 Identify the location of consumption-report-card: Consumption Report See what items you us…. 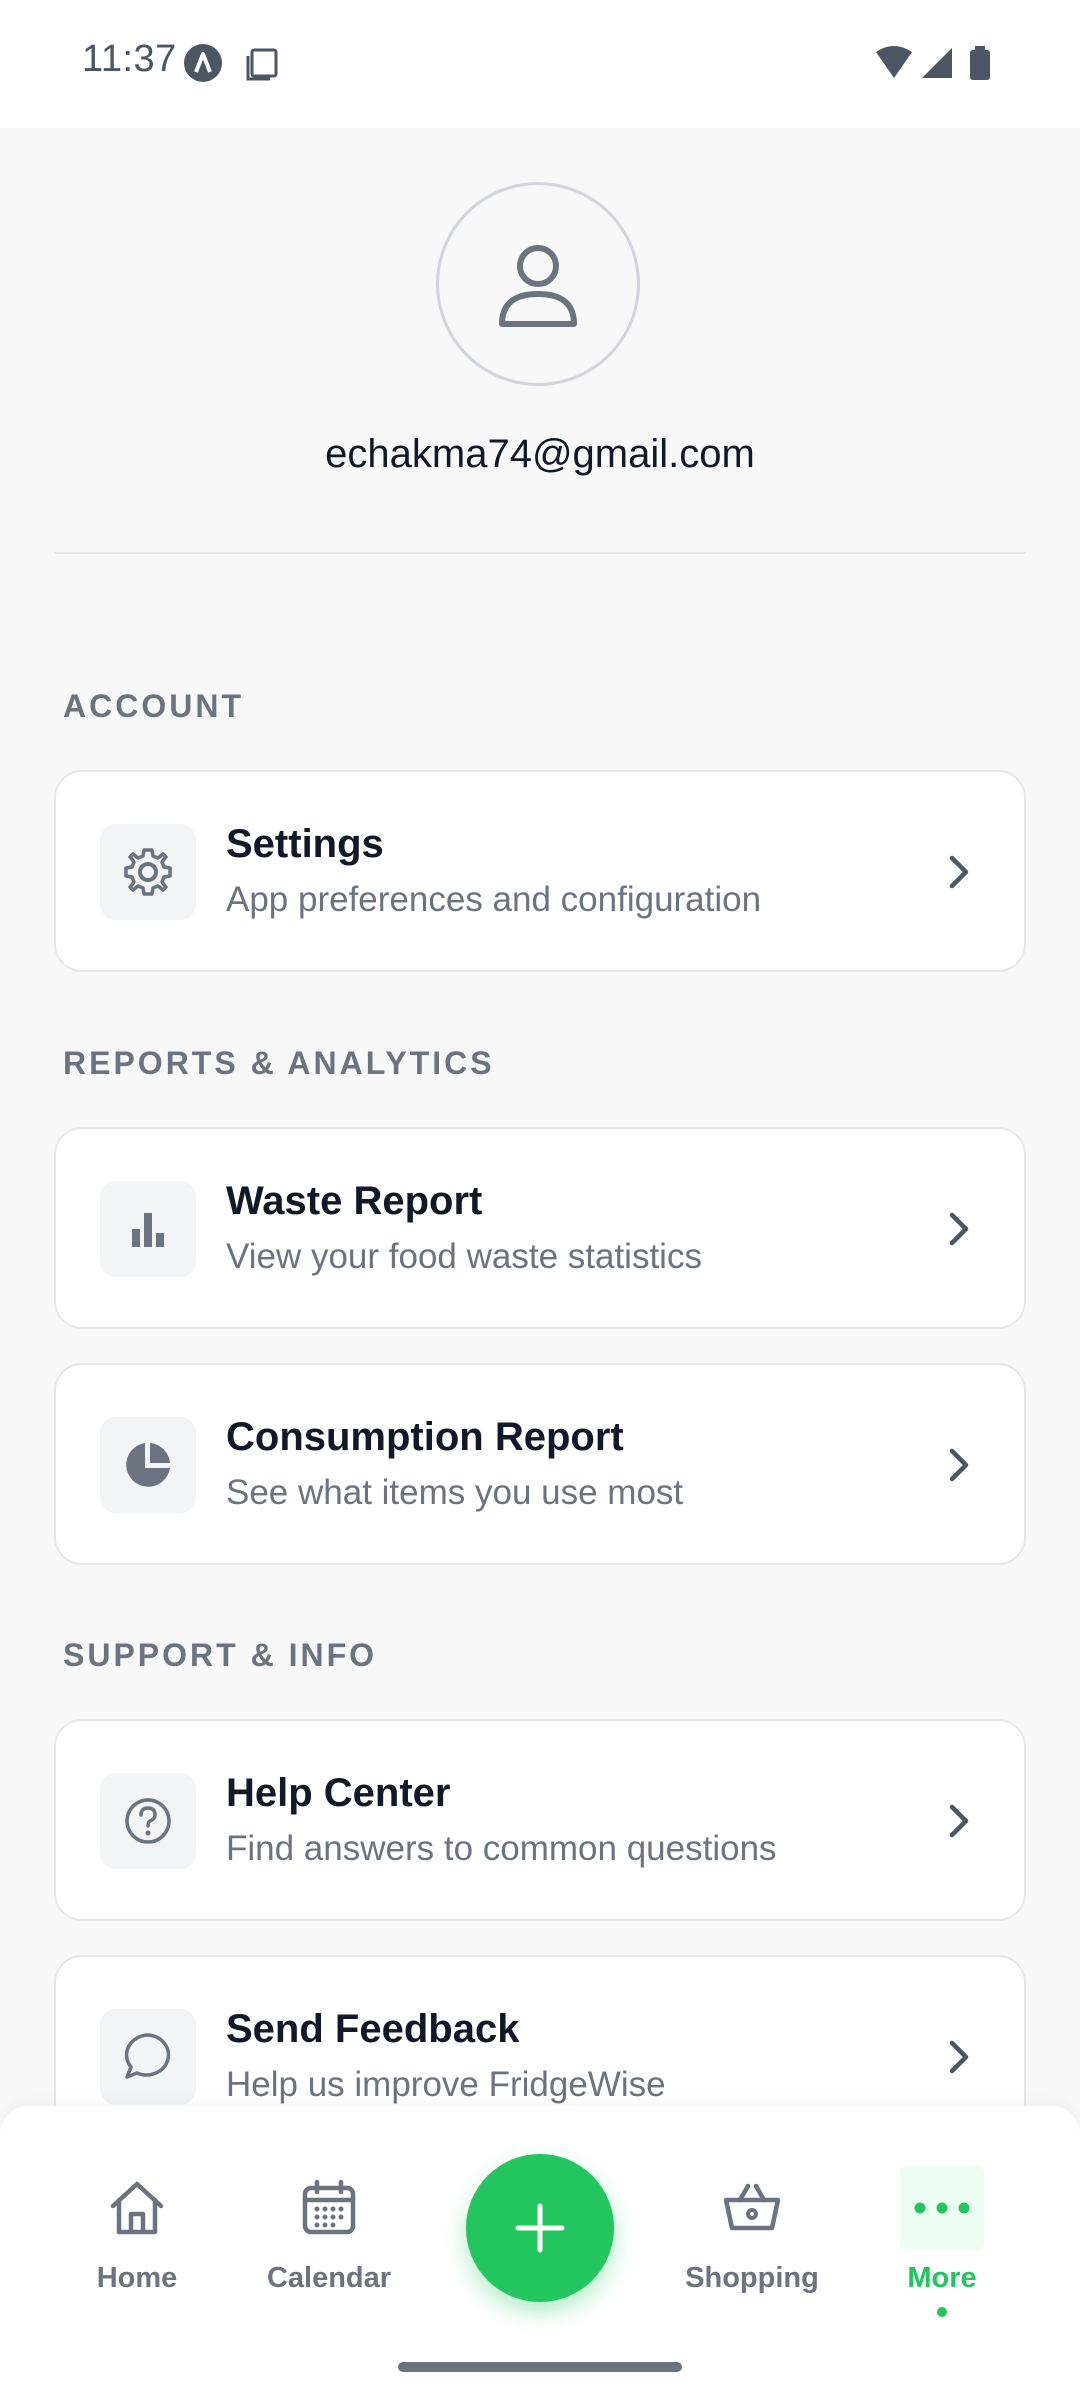
(540, 1464).